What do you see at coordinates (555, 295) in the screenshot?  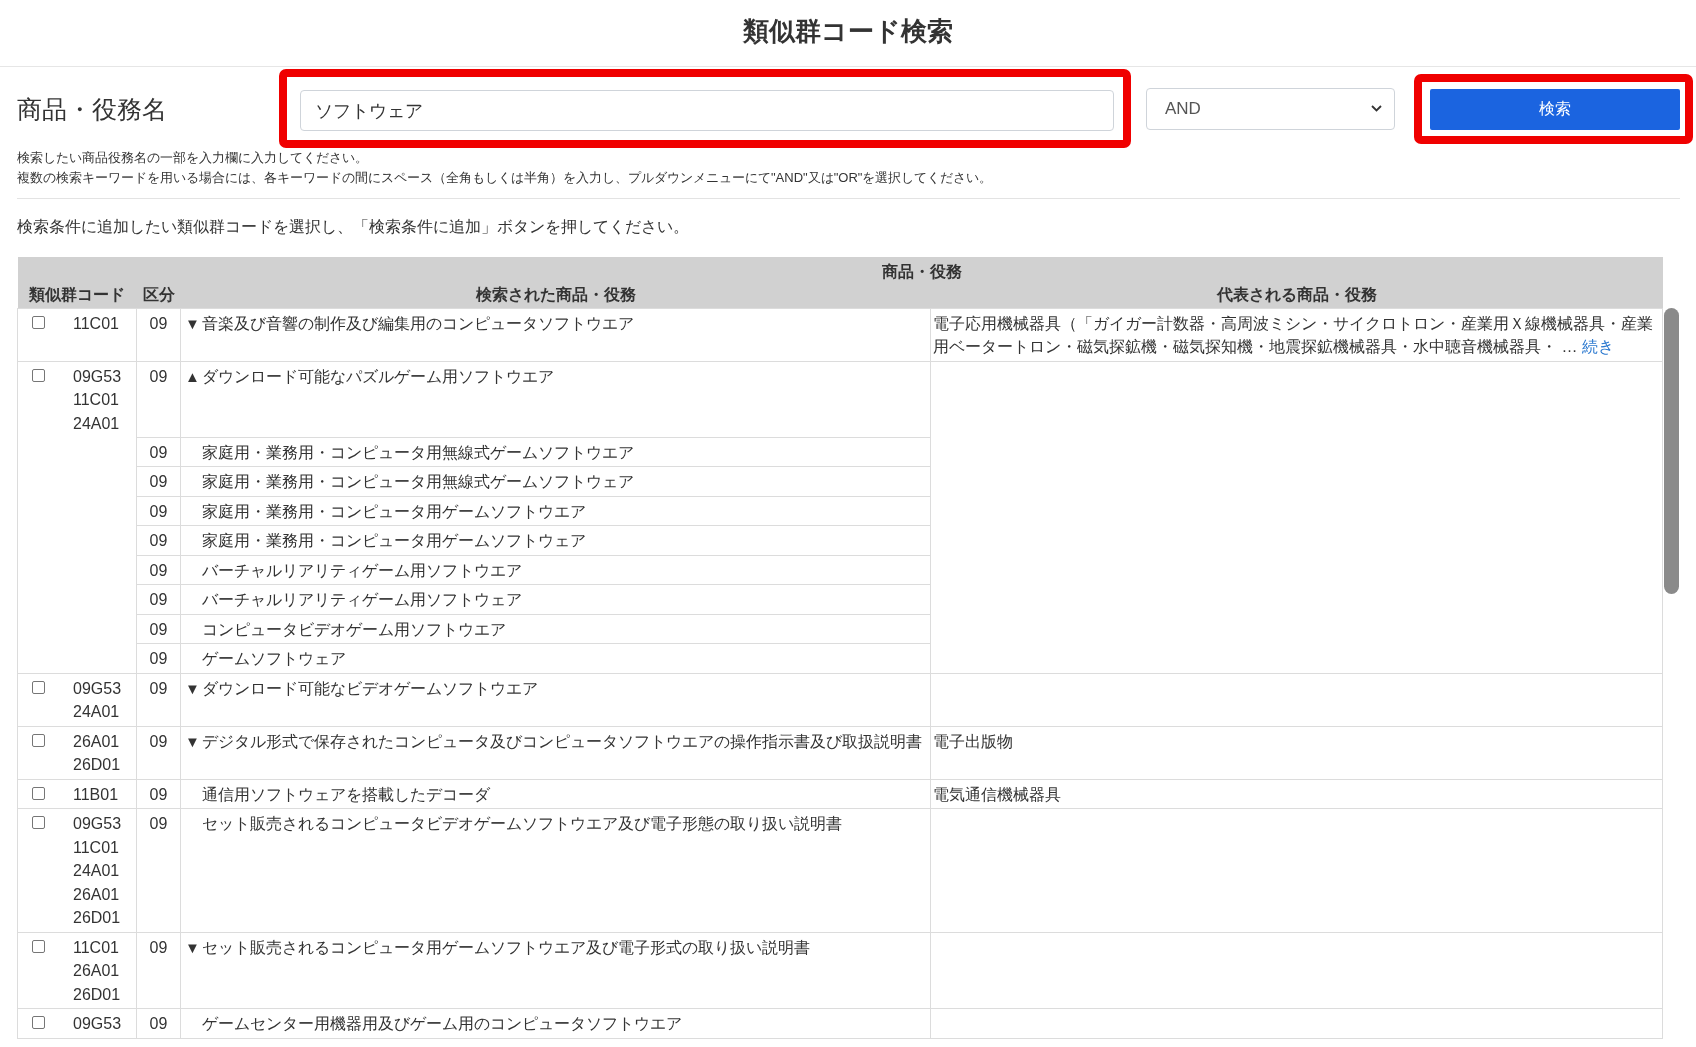 I see `column-header: 検索された商品・役務` at bounding box center [555, 295].